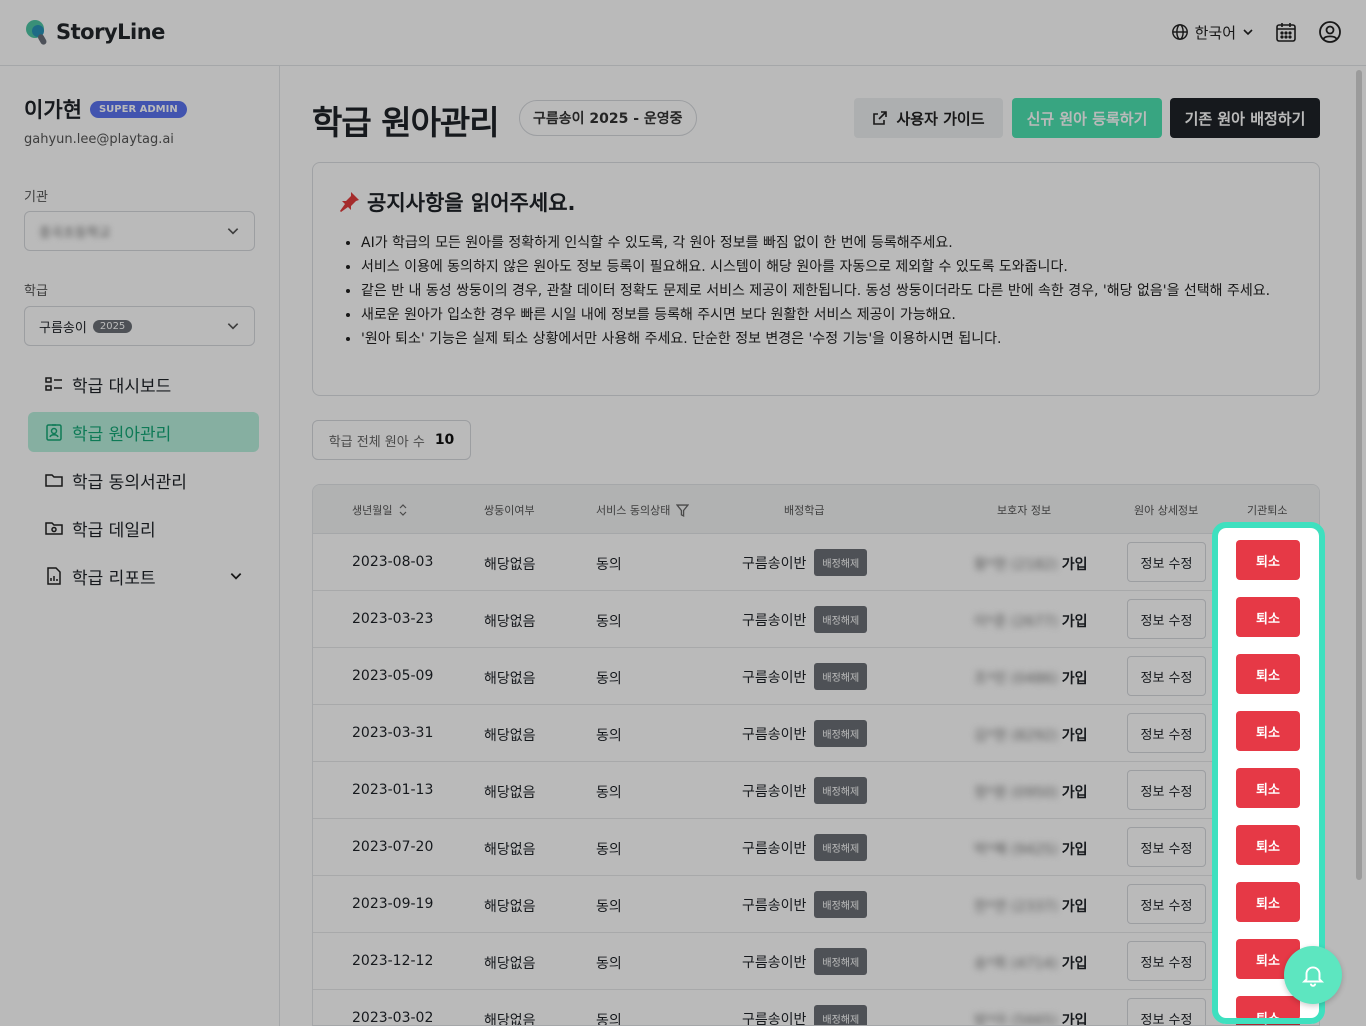 The image size is (1366, 1026). What do you see at coordinates (1359, 475) in the screenshot?
I see `page-scrollbar` at bounding box center [1359, 475].